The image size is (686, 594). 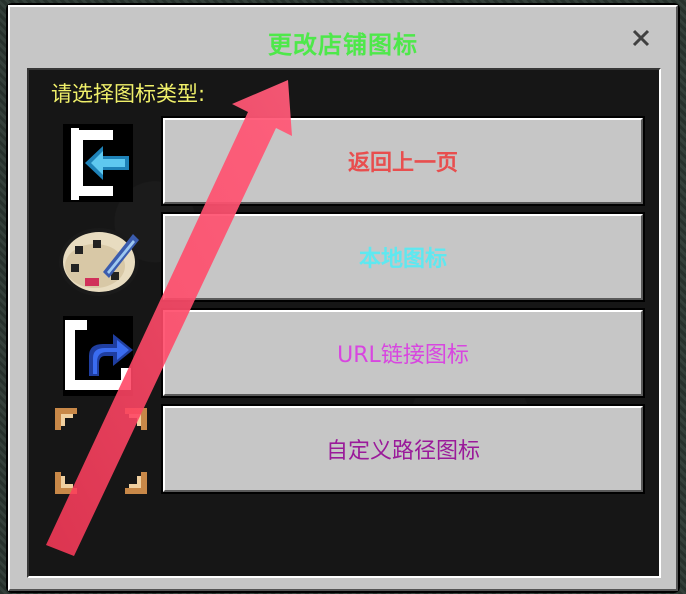 What do you see at coordinates (99, 451) in the screenshot?
I see `custom-path-frame-icon` at bounding box center [99, 451].